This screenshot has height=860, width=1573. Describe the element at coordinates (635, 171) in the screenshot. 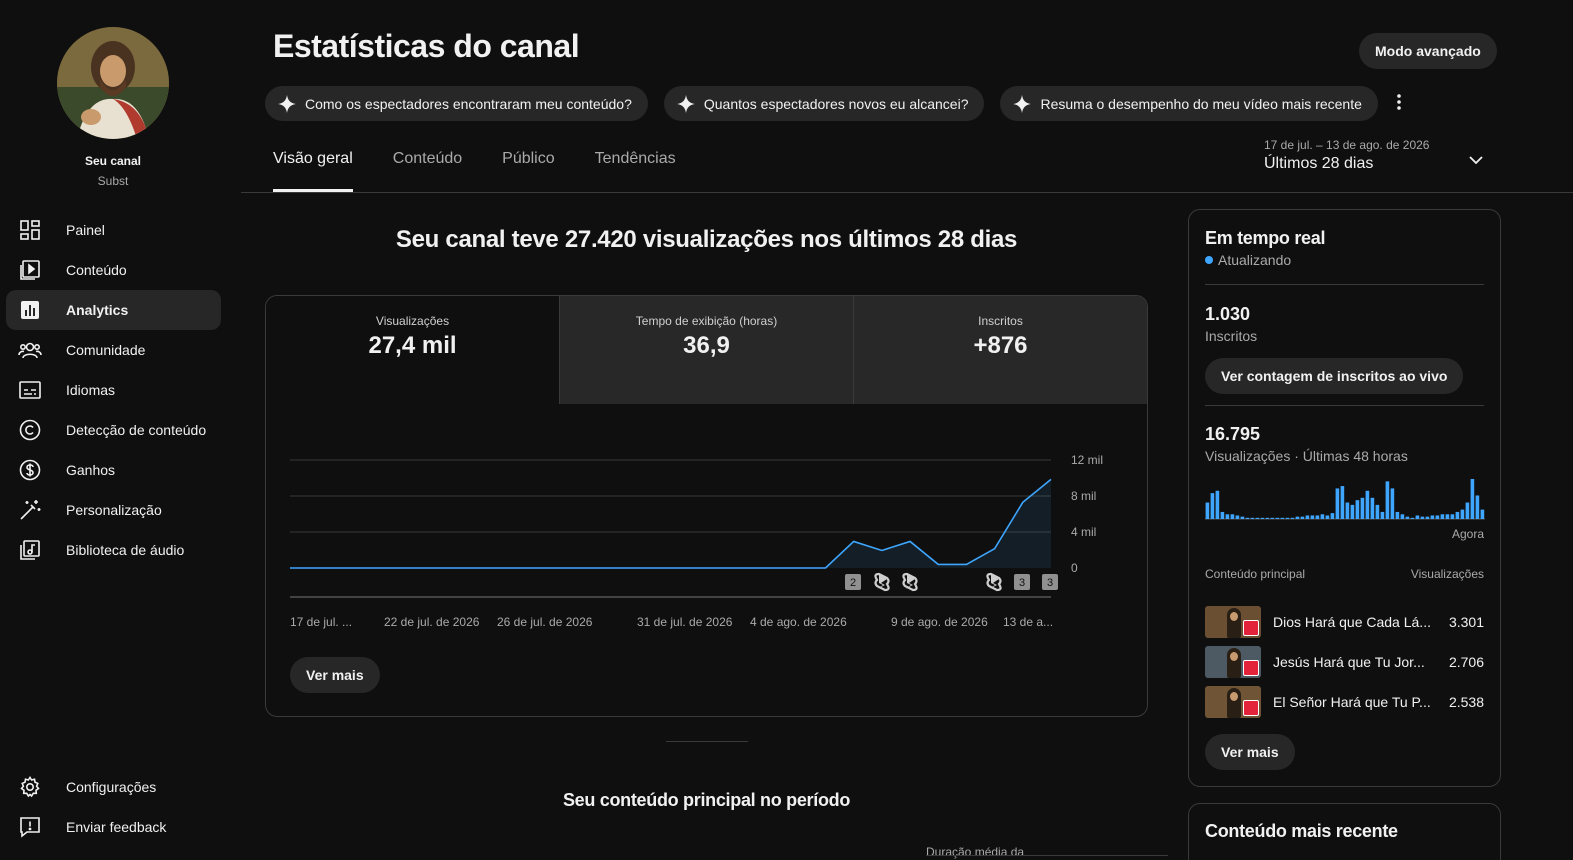

I see `tab-tendencias: Tendências` at that location.